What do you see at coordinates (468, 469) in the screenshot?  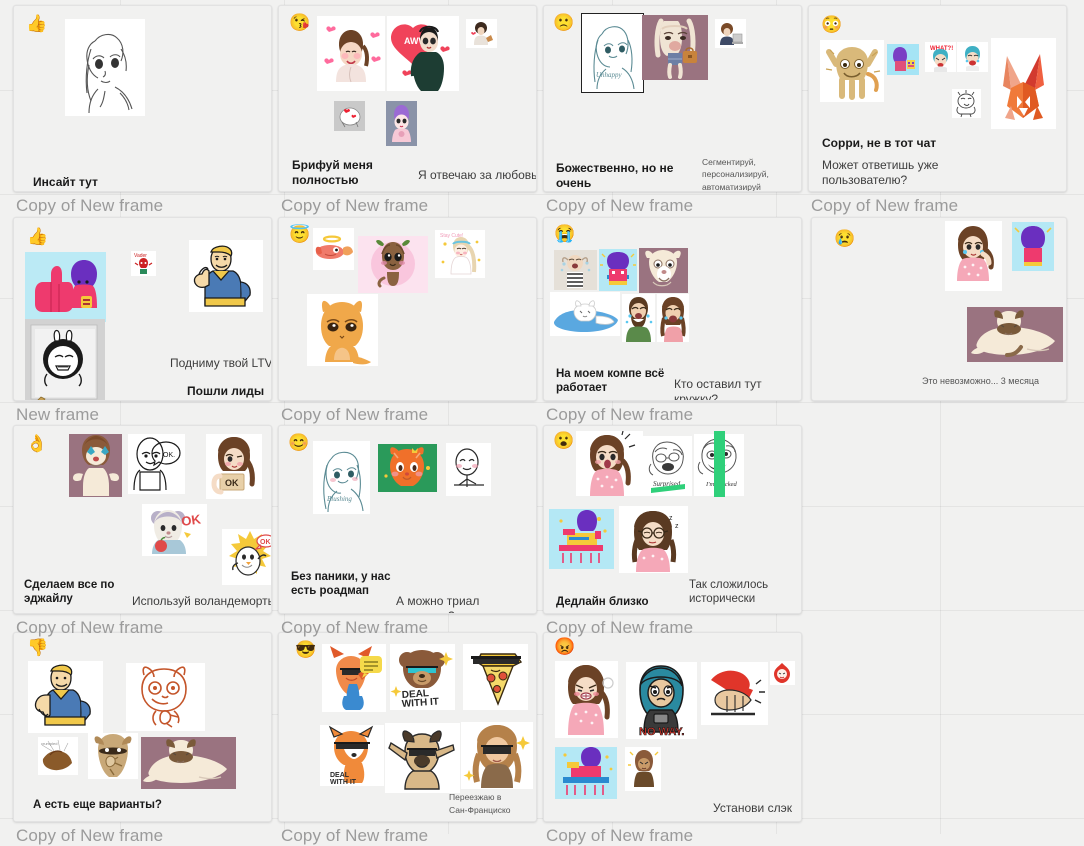 I see `sticker-stickman-blushing` at bounding box center [468, 469].